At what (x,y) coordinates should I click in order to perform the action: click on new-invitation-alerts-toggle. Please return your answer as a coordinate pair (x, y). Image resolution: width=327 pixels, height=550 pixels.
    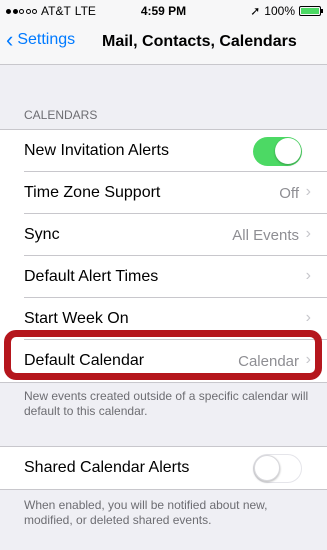
    Looking at the image, I should click on (277, 151).